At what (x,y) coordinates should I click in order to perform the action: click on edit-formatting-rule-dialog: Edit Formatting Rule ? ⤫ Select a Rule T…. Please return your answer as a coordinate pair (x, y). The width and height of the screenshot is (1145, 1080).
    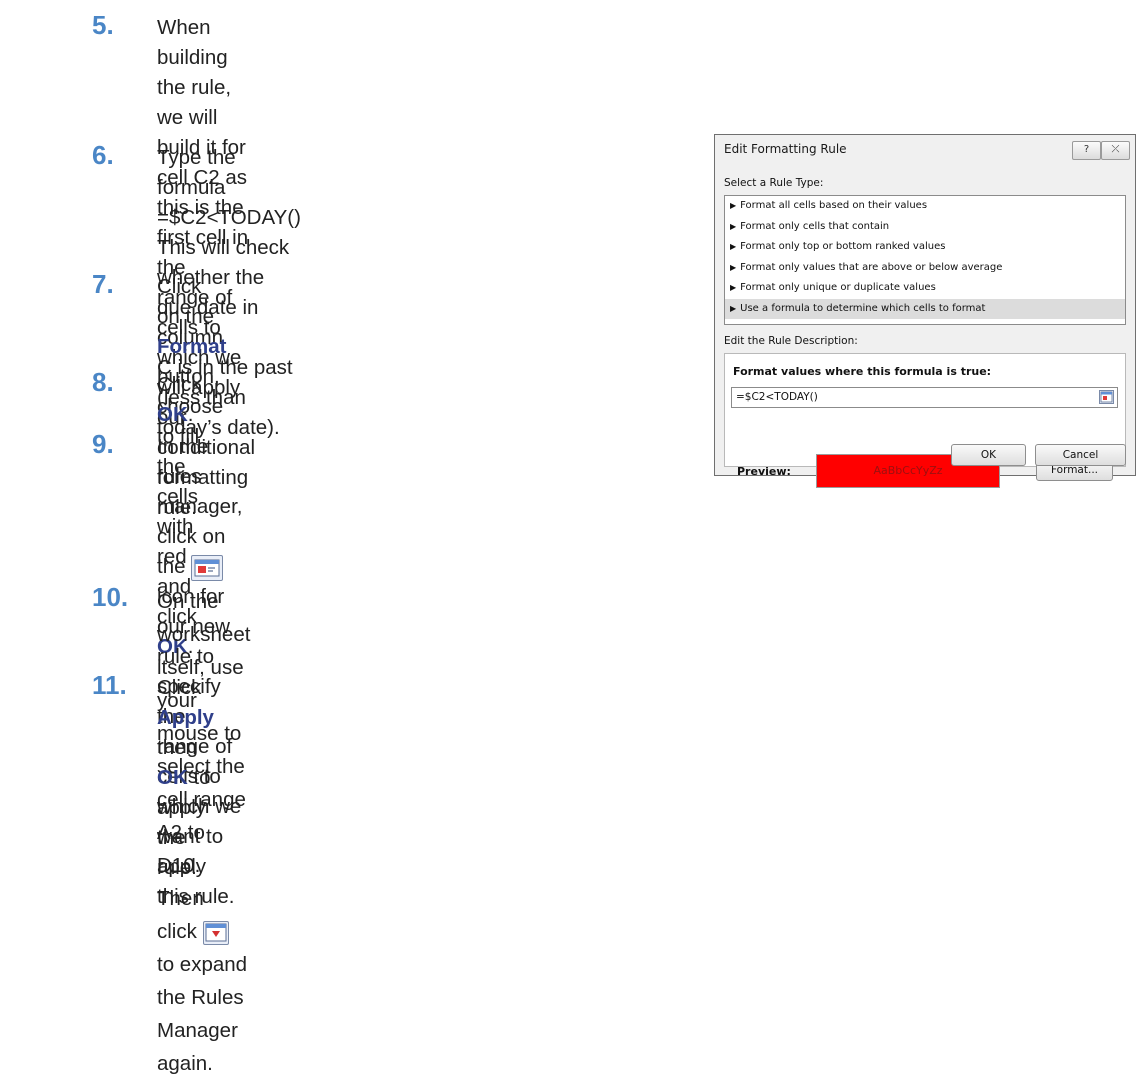
    Looking at the image, I should click on (925, 311).